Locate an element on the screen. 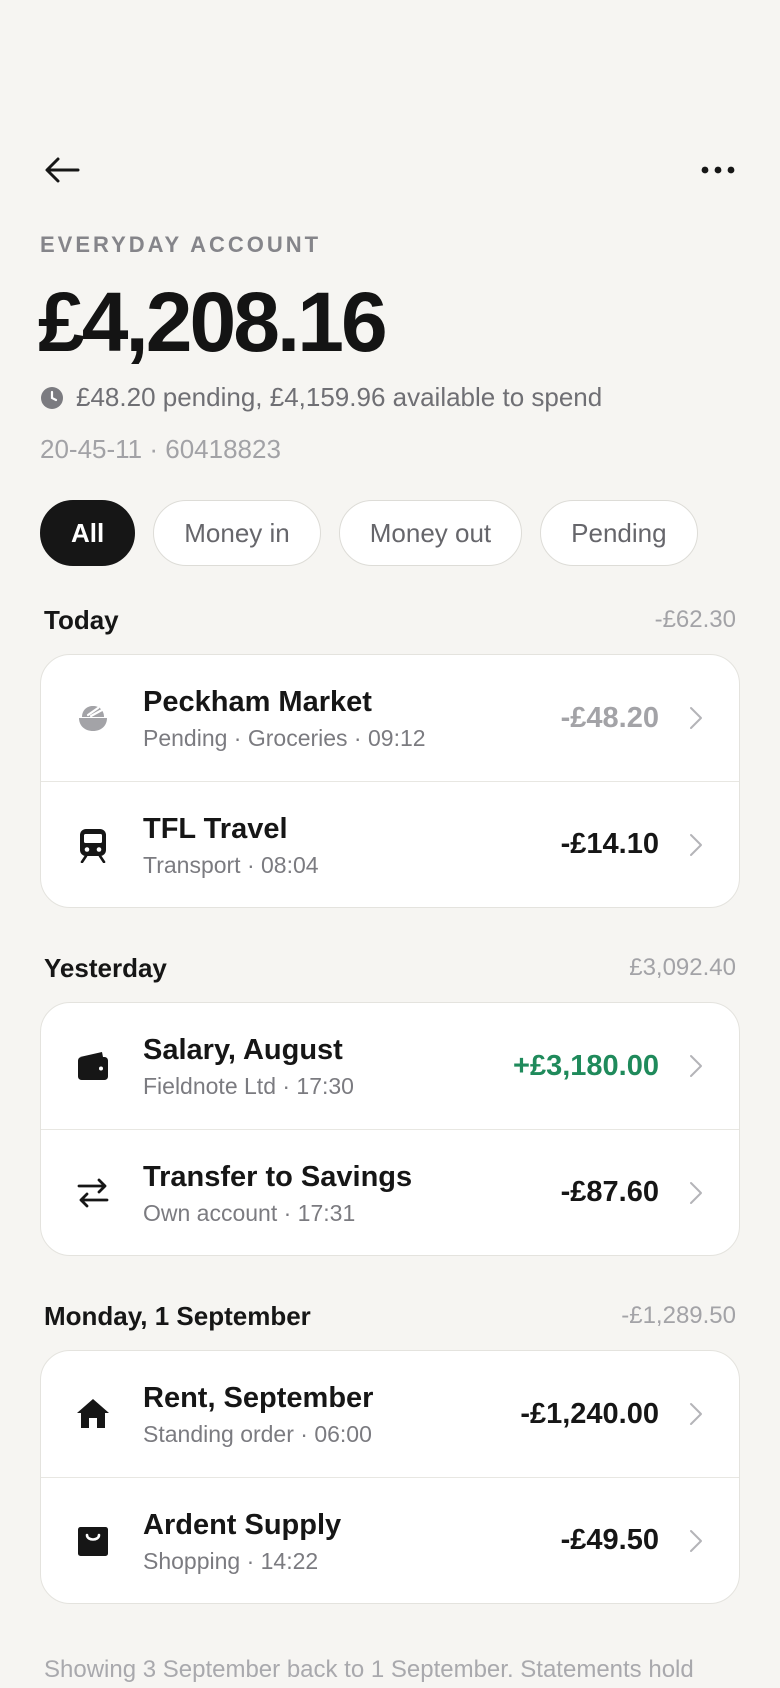  account-balance: £4,208.16 is located at coordinates (213, 322).